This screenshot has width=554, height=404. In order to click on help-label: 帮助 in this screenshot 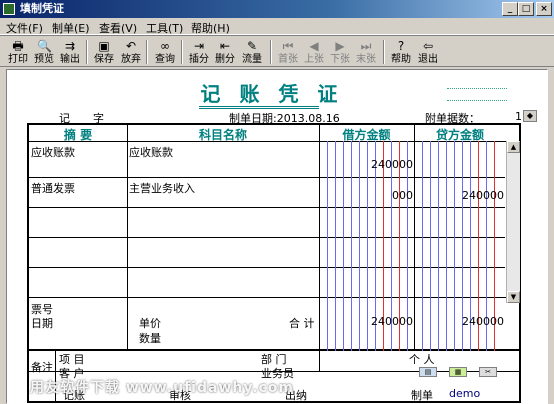, I will do `click(401, 59)`.